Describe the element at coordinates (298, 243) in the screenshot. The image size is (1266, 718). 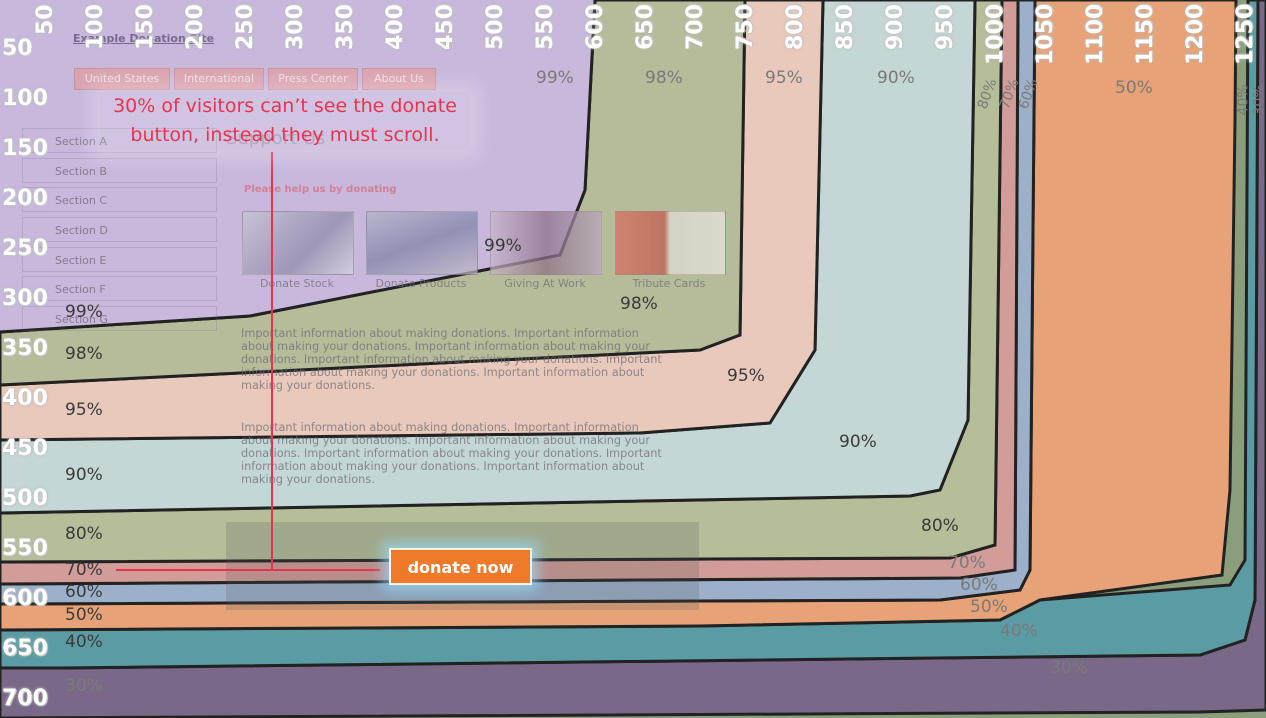
I see `donate-stock-image` at that location.